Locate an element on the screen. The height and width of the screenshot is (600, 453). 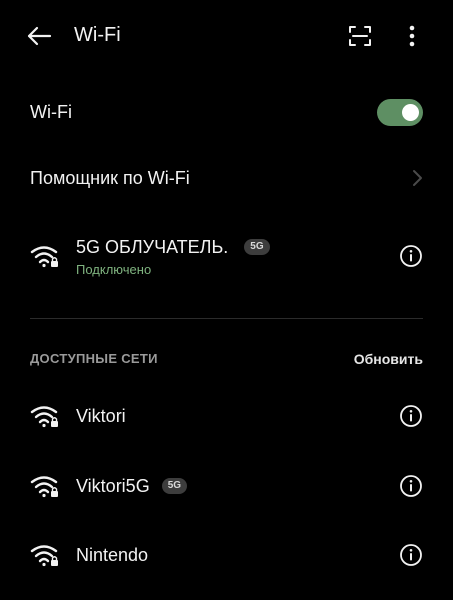
connected-network-name: 5G ОБЛУЧАТЕЛЬ. is located at coordinates (152, 247).